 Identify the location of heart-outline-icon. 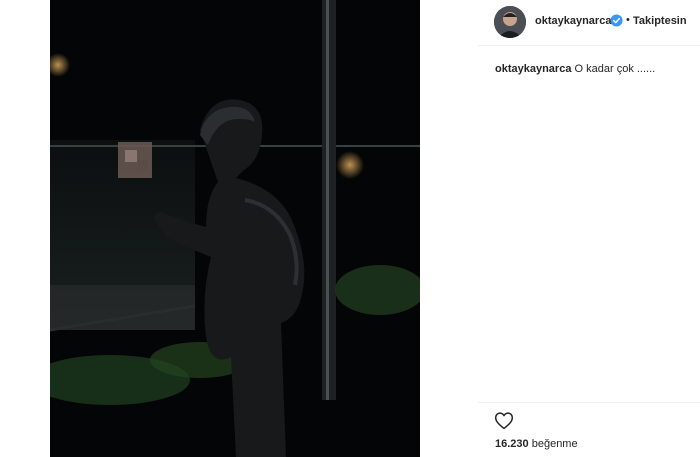
(504, 420).